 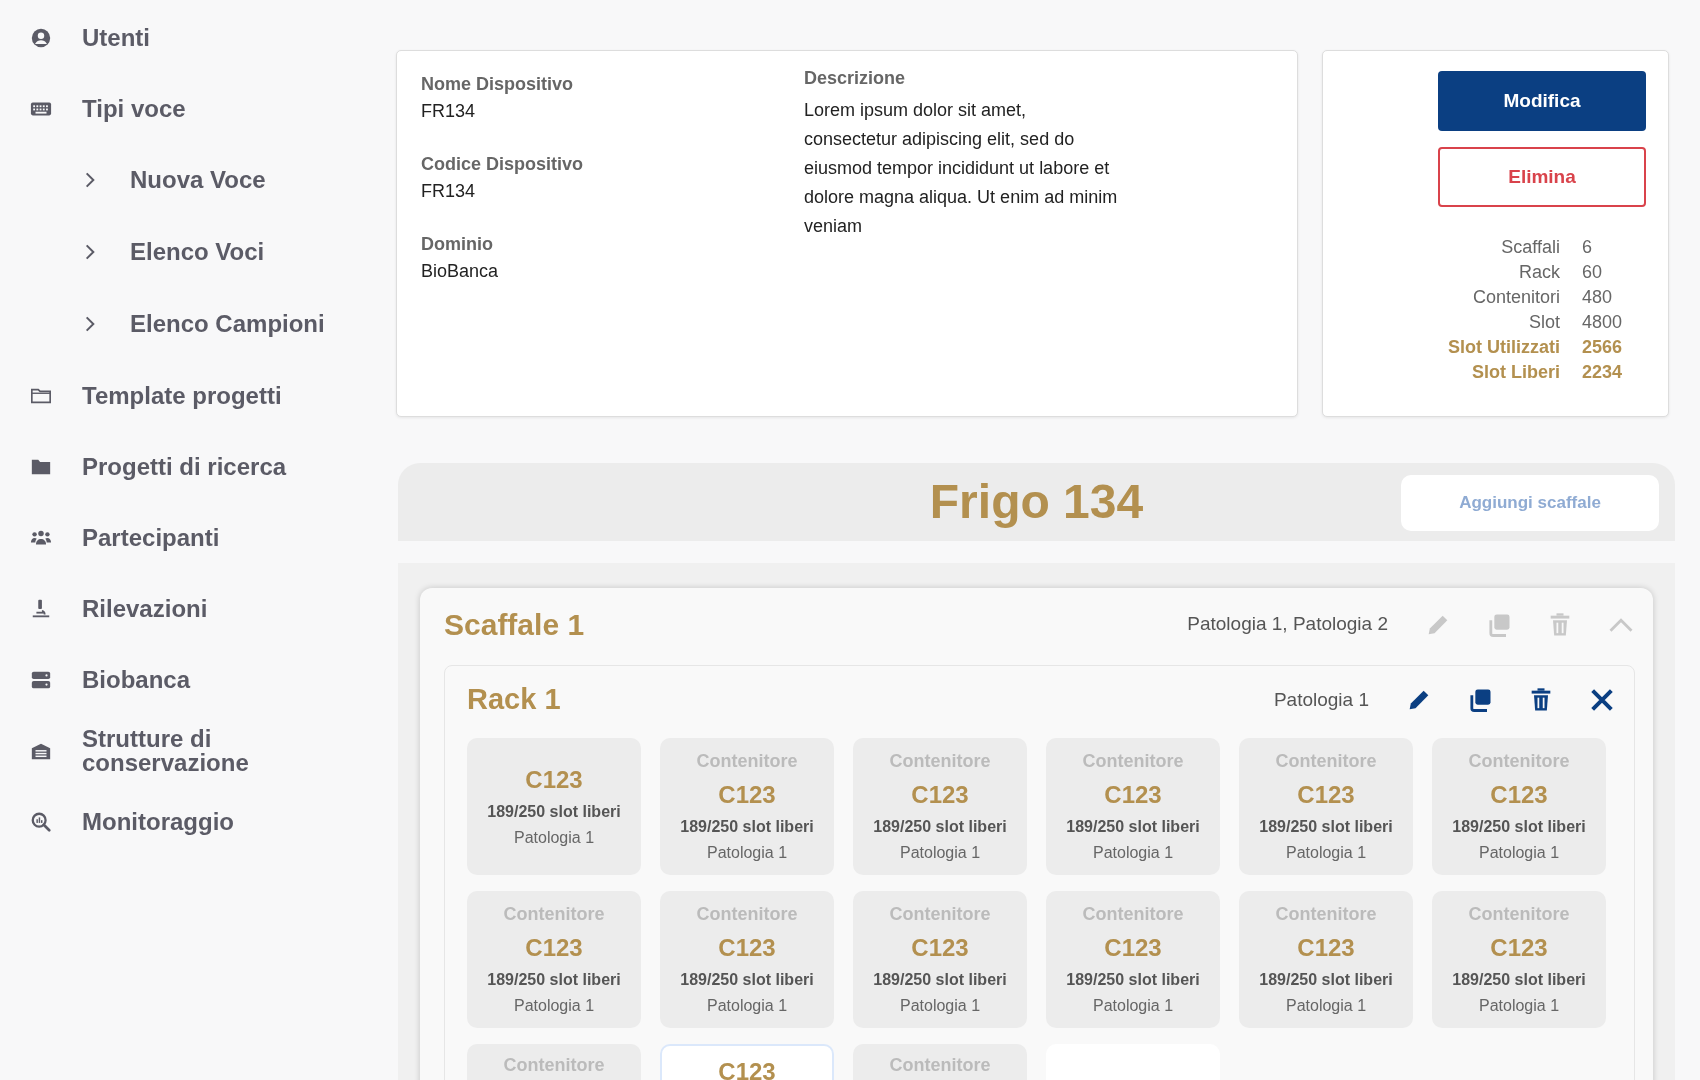 I want to click on description-text: Lorem ipsum dolor sit amet, consectetur adipiscing elit, sed do eiusmod tempor incididunt ut labore et dolore magna aliqua. Ut enim ad minim veniam, so click(x=961, y=168).